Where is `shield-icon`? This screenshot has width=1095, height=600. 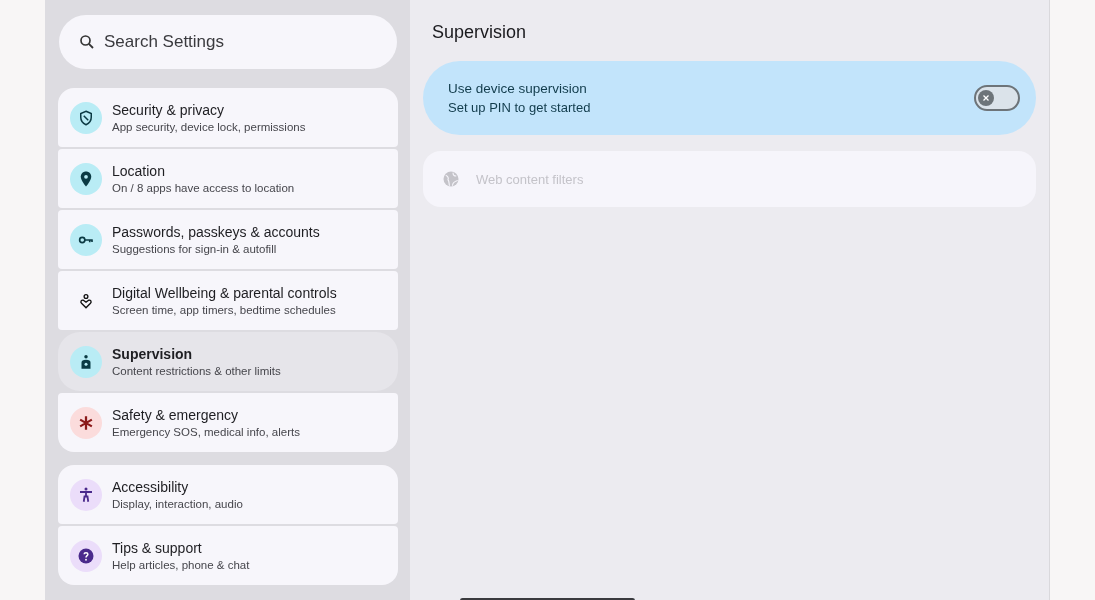
shield-icon is located at coordinates (86, 117).